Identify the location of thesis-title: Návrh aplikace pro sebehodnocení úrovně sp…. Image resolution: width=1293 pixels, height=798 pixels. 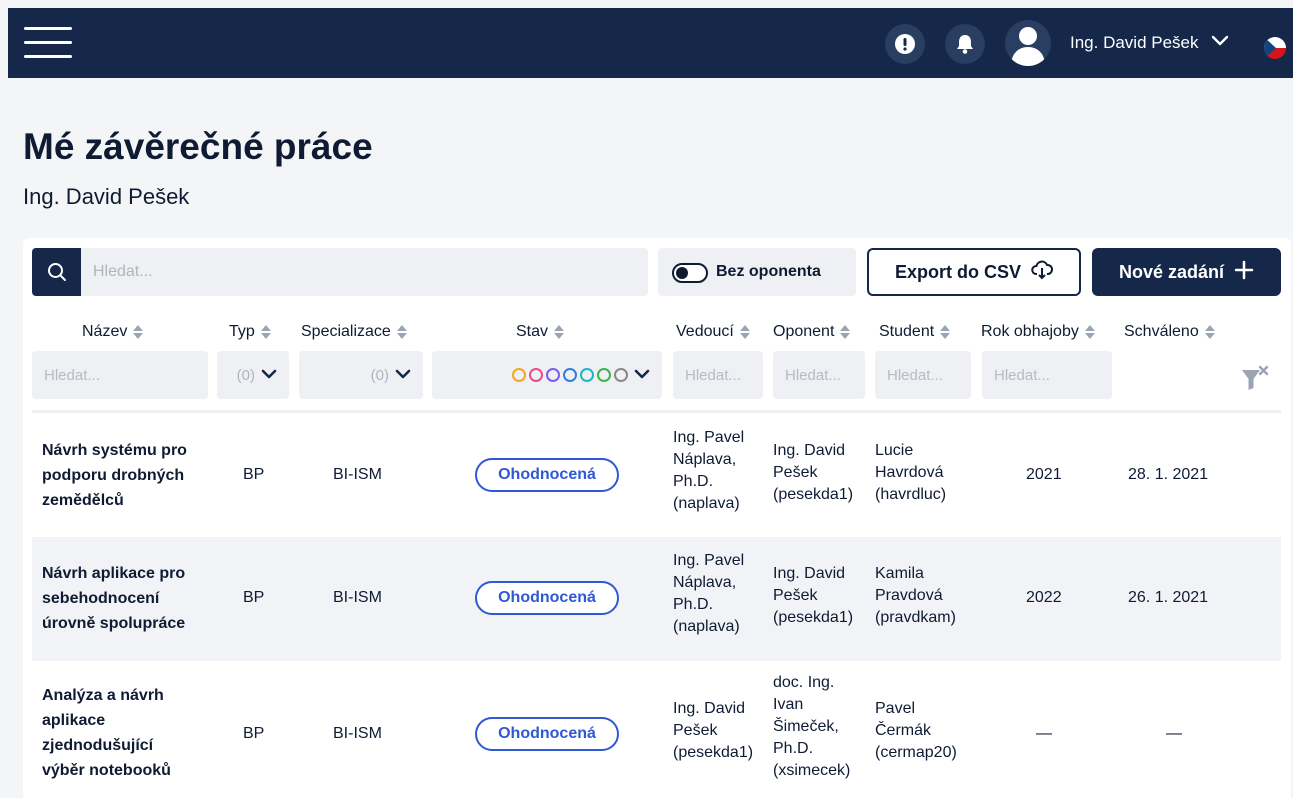
(127, 598).